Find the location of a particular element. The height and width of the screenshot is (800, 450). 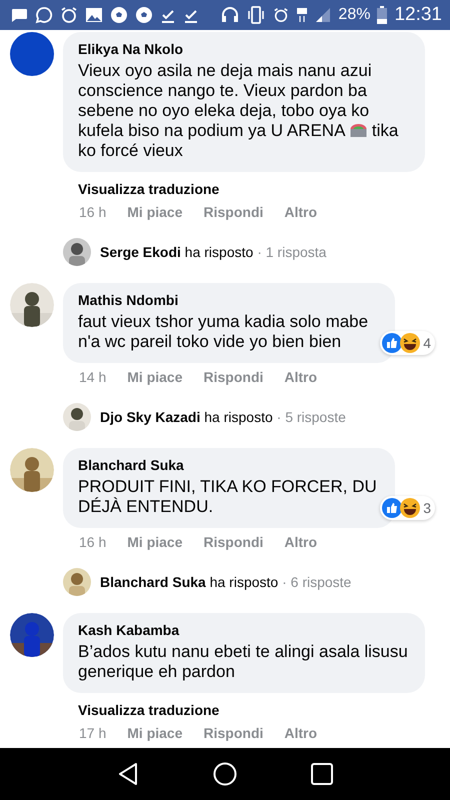

reactions-badge: 3 is located at coordinates (407, 508).